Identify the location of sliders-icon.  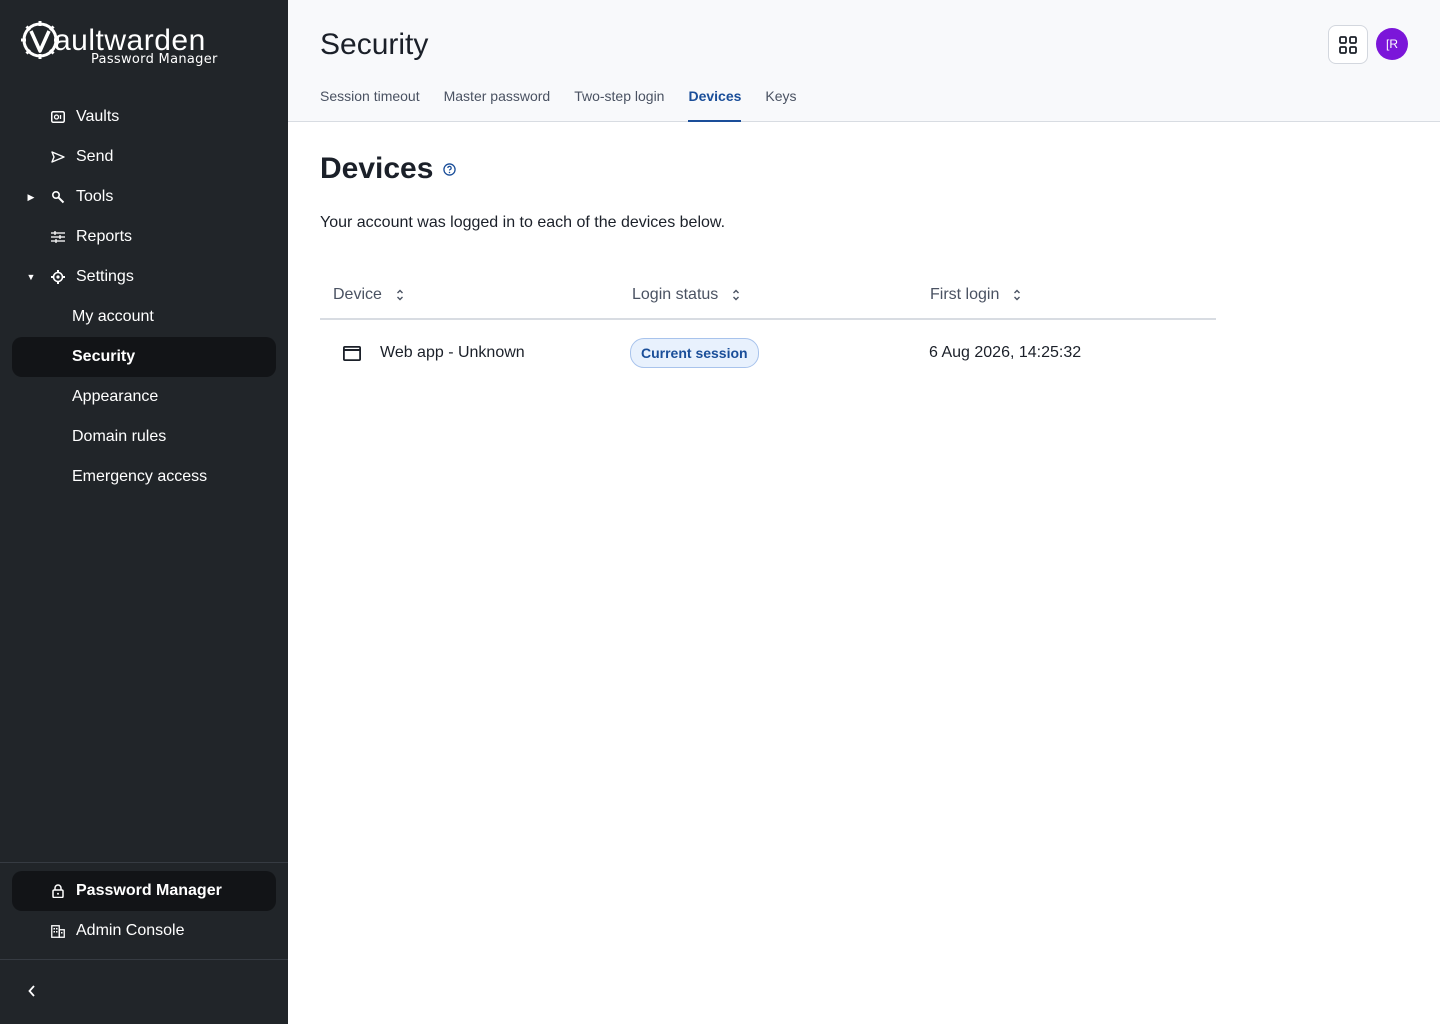
(58, 237).